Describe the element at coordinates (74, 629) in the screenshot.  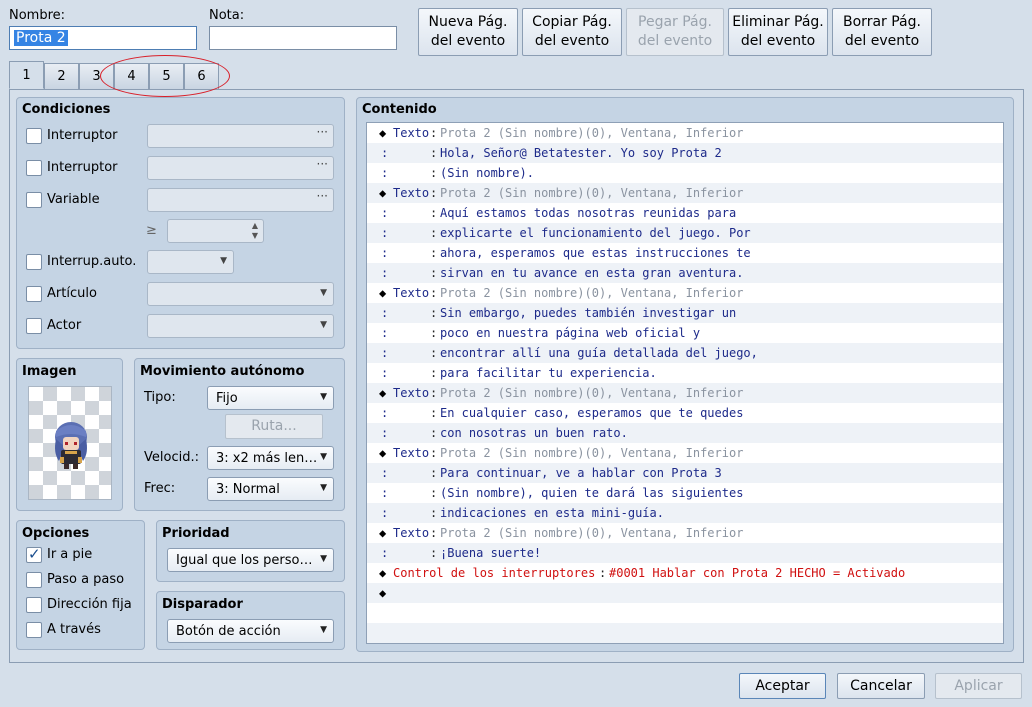
I see `through-label: A través` at that location.